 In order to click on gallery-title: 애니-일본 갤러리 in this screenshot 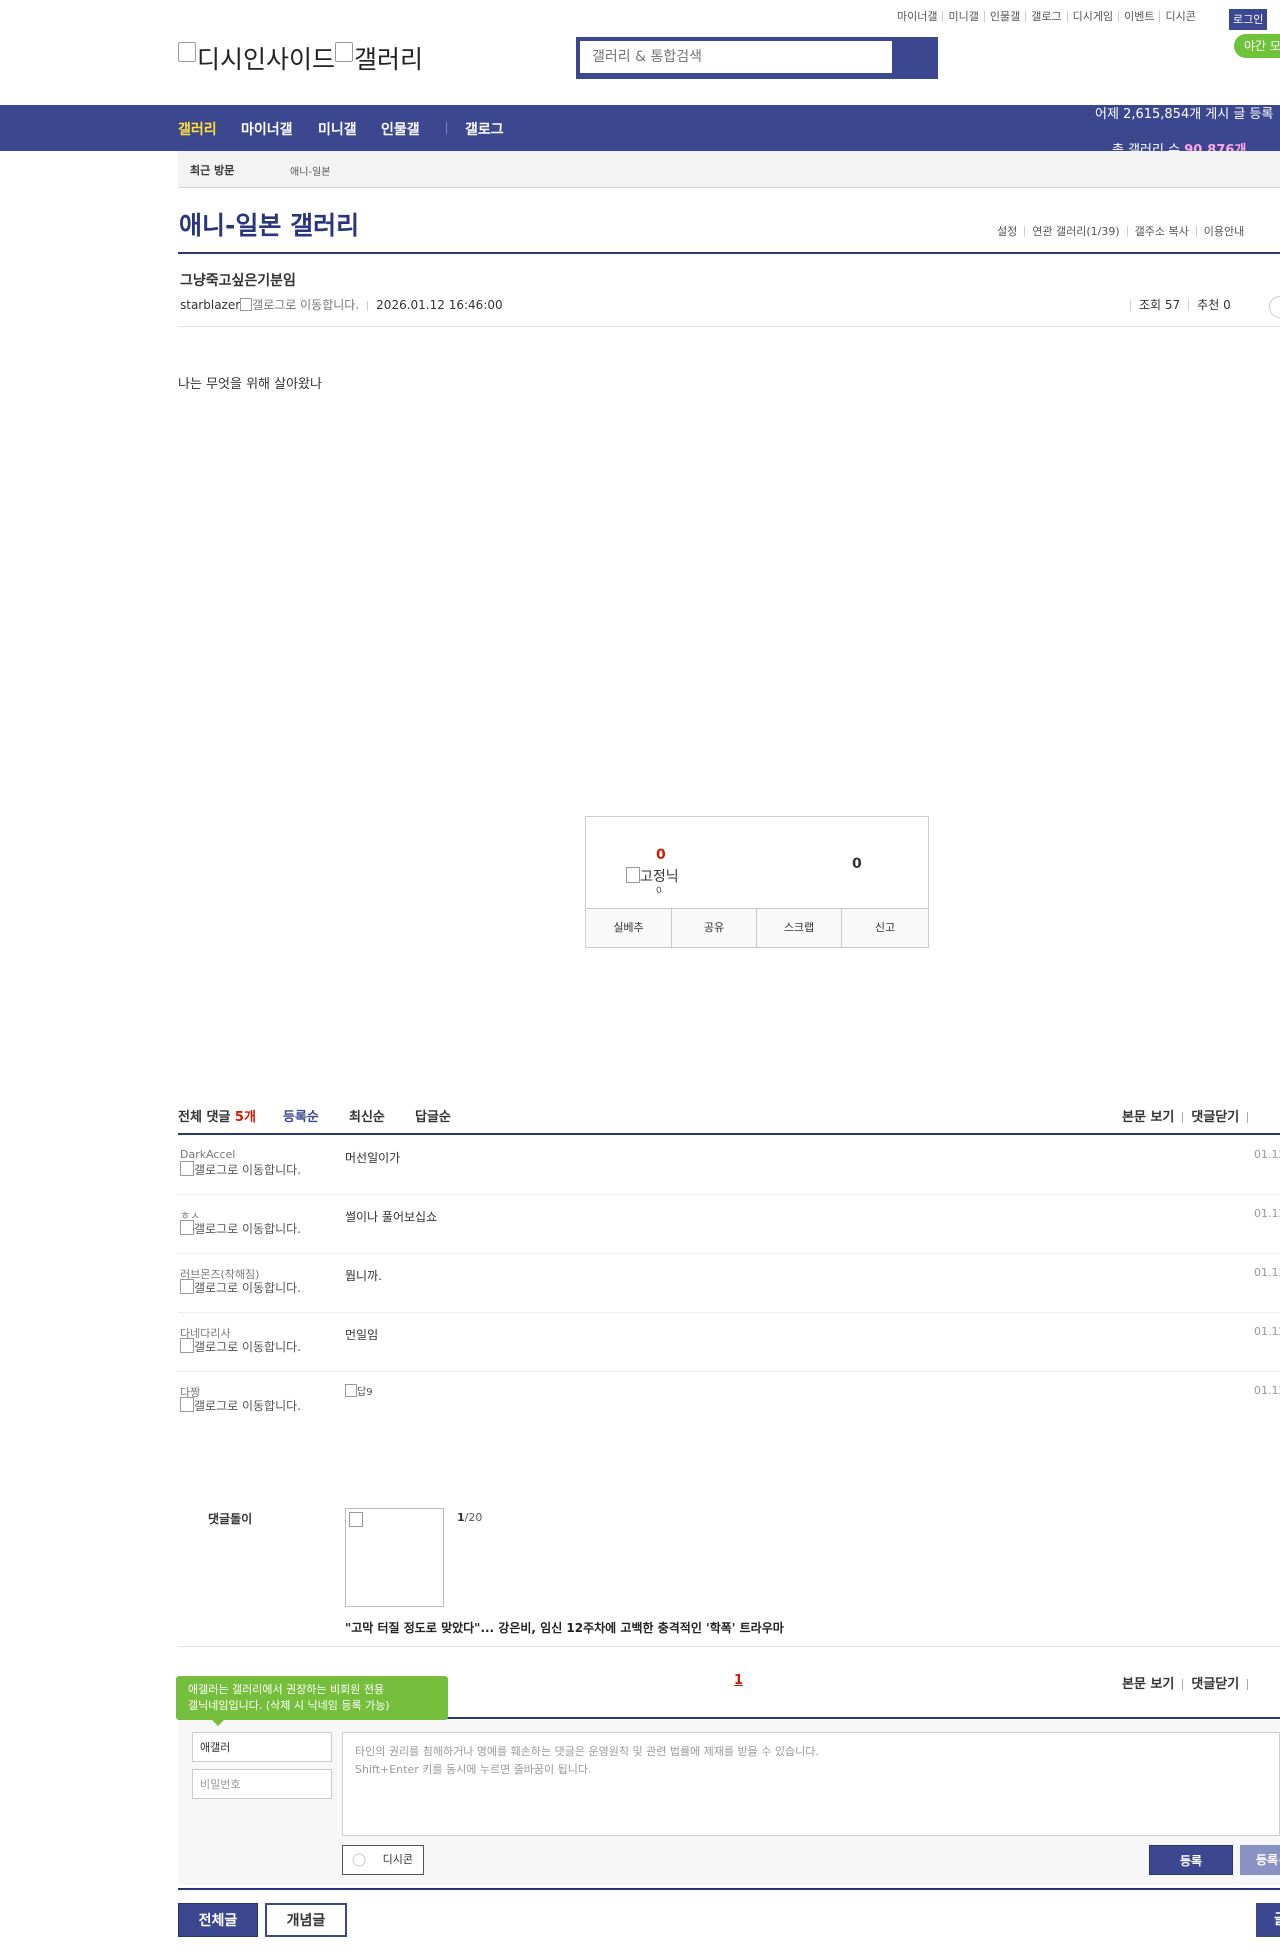, I will do `click(269, 224)`.